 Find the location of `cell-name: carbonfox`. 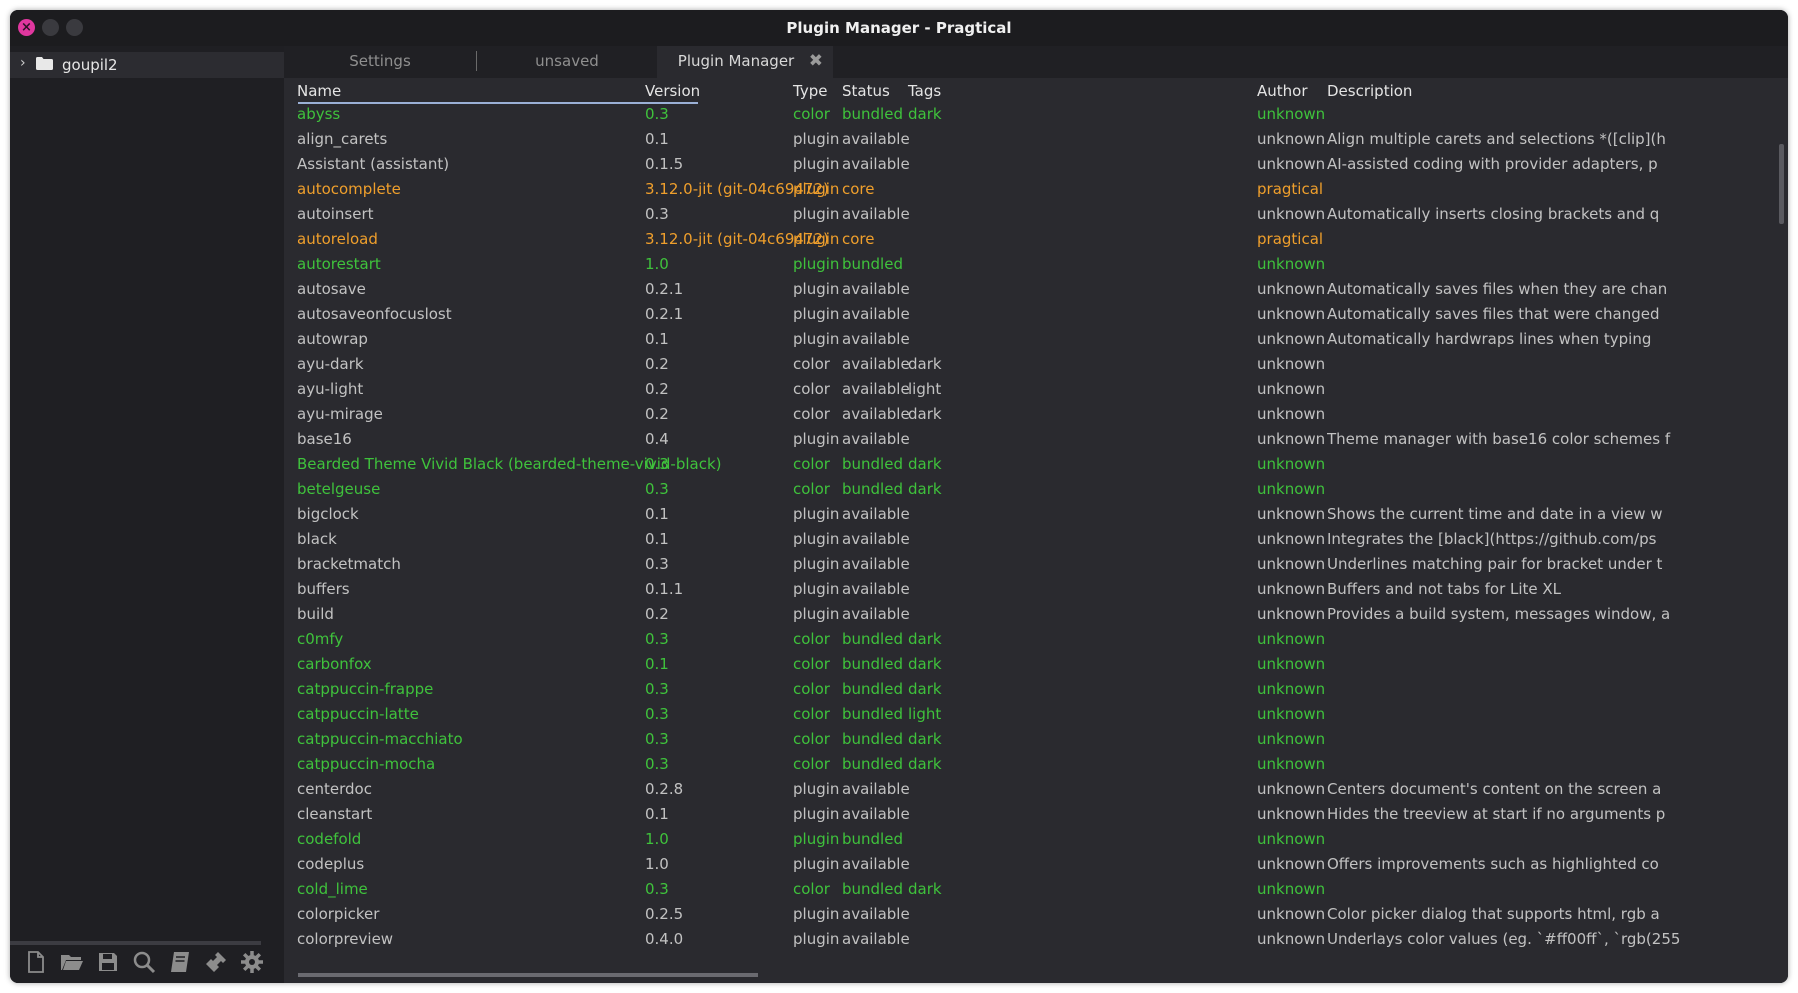

cell-name: carbonfox is located at coordinates (334, 664).